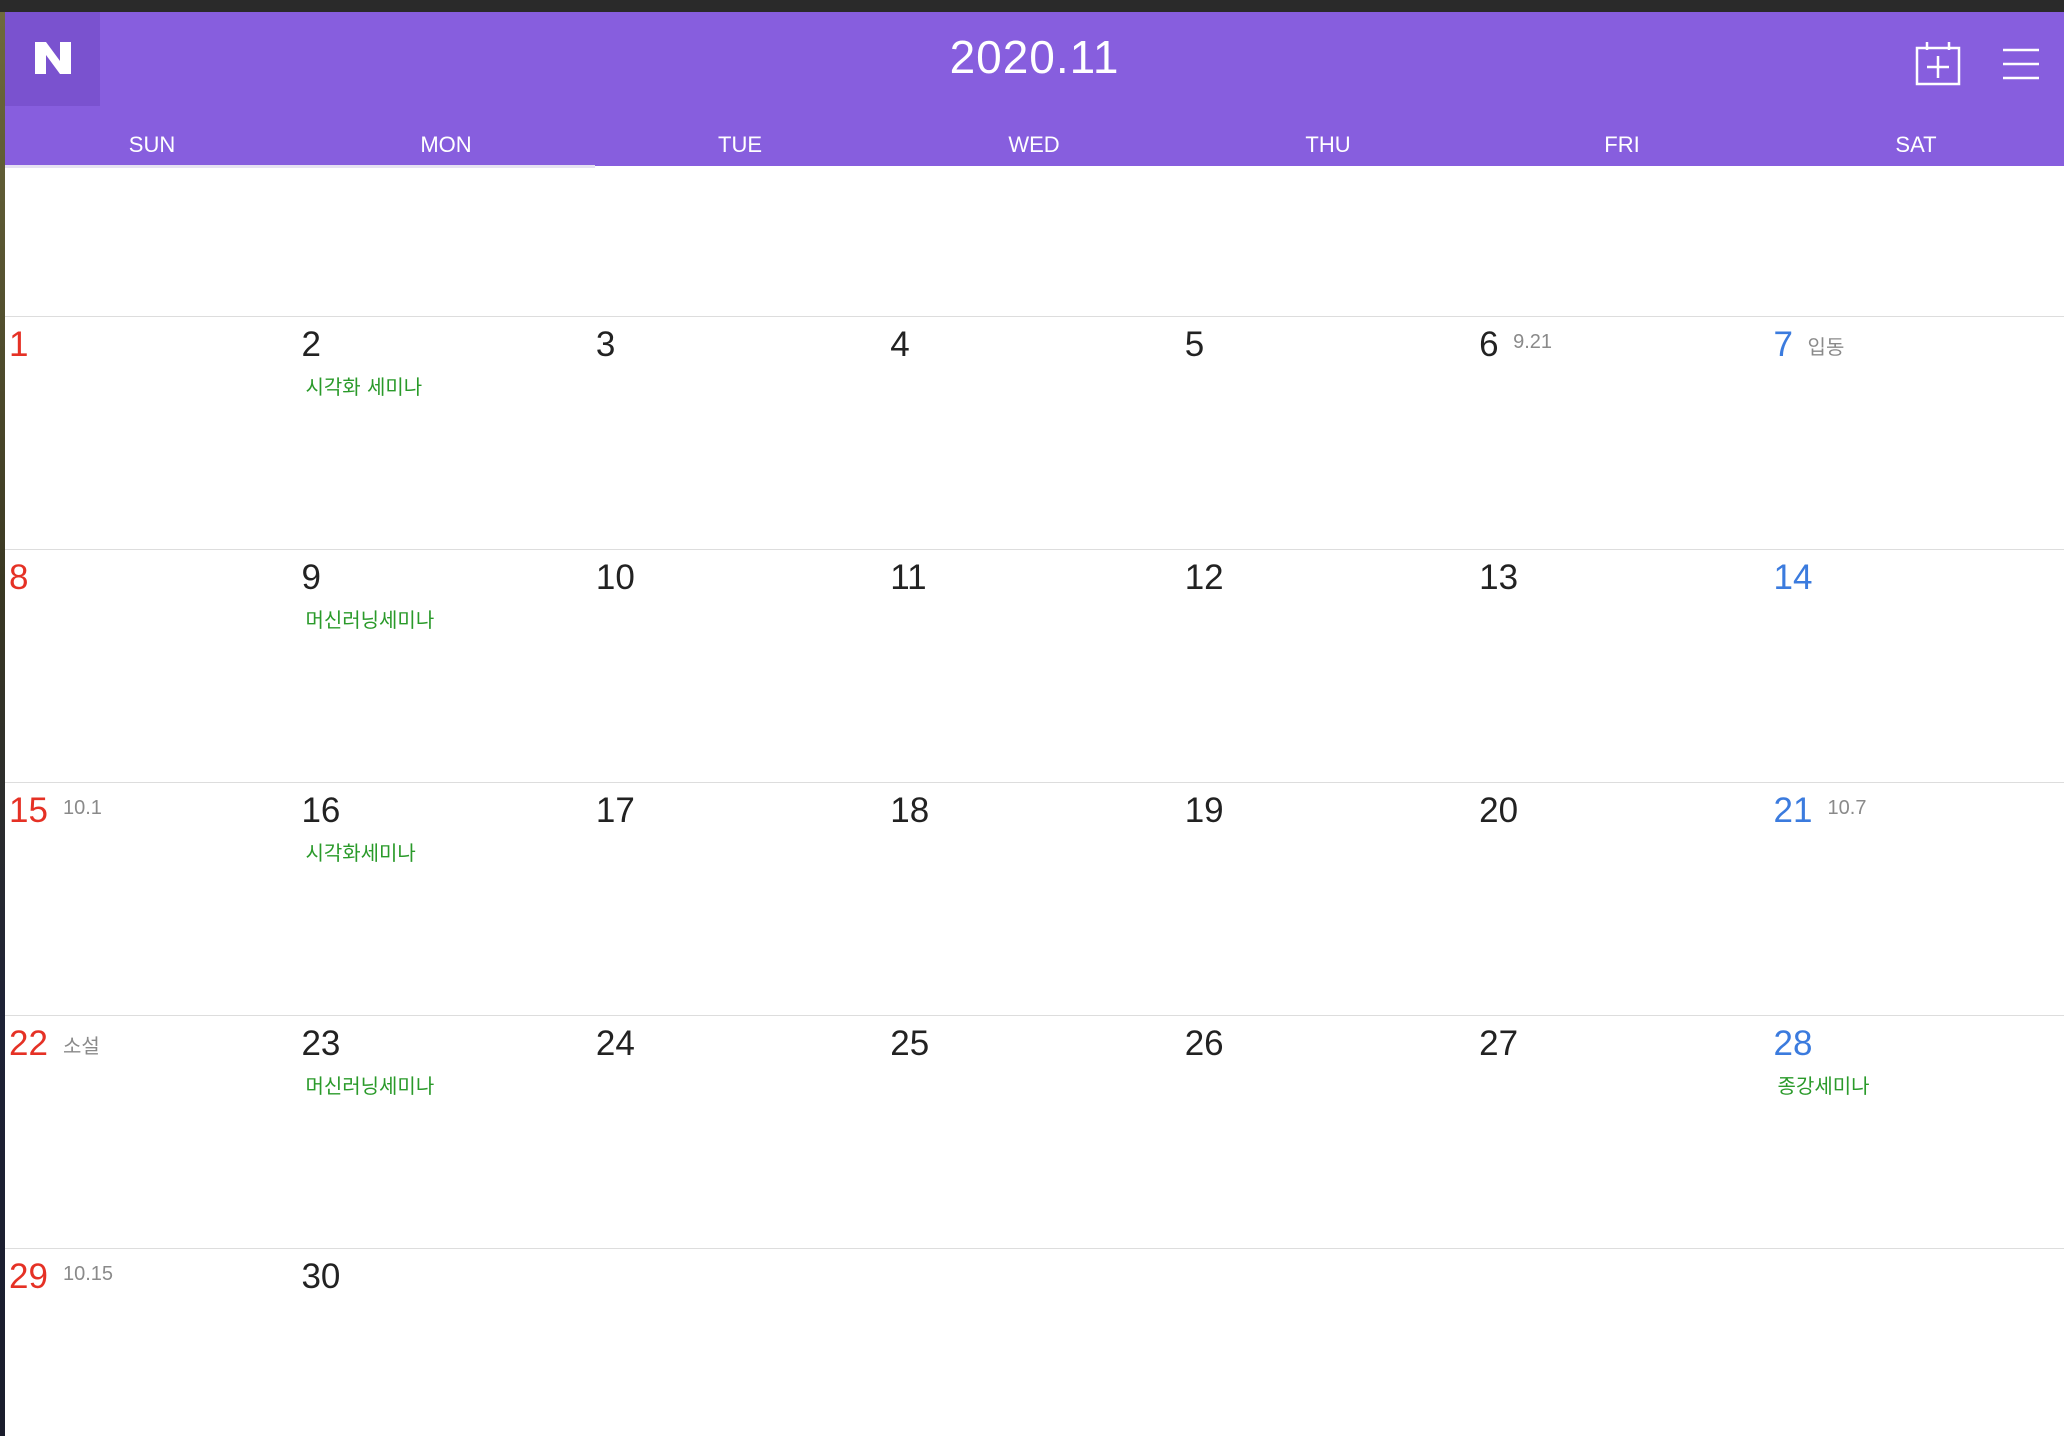 Image resolution: width=2064 pixels, height=1436 pixels. Describe the element at coordinates (1622, 1132) in the screenshot. I see `day-cell-27: 27` at that location.